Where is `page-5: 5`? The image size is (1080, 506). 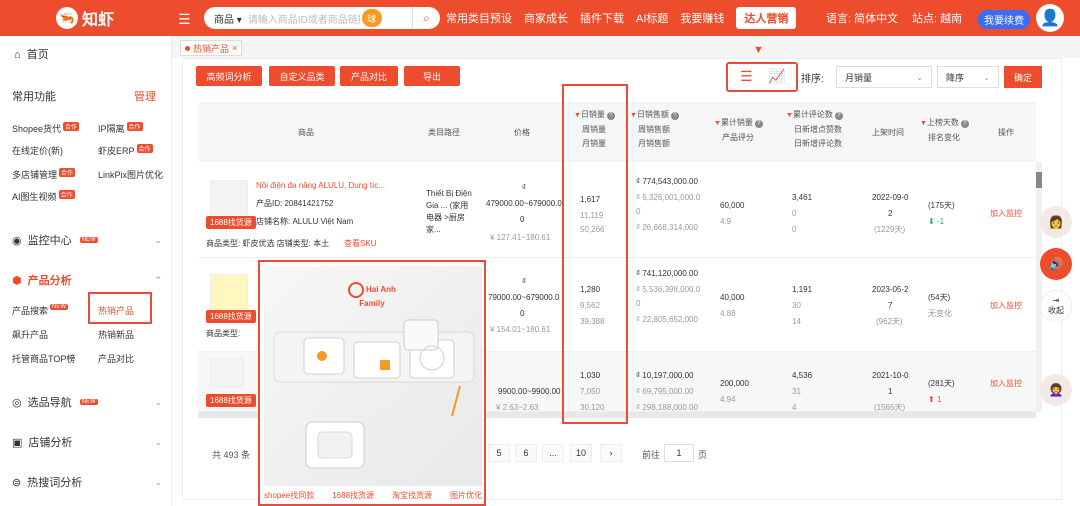 page-5: 5 is located at coordinates (499, 453).